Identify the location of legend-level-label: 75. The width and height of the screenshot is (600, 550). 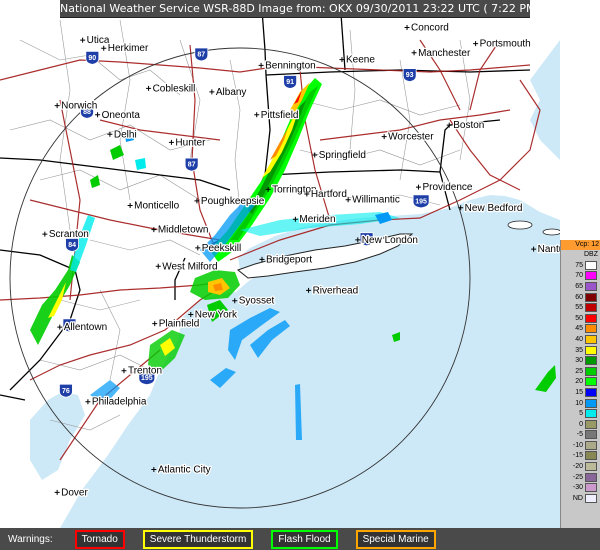
(579, 265).